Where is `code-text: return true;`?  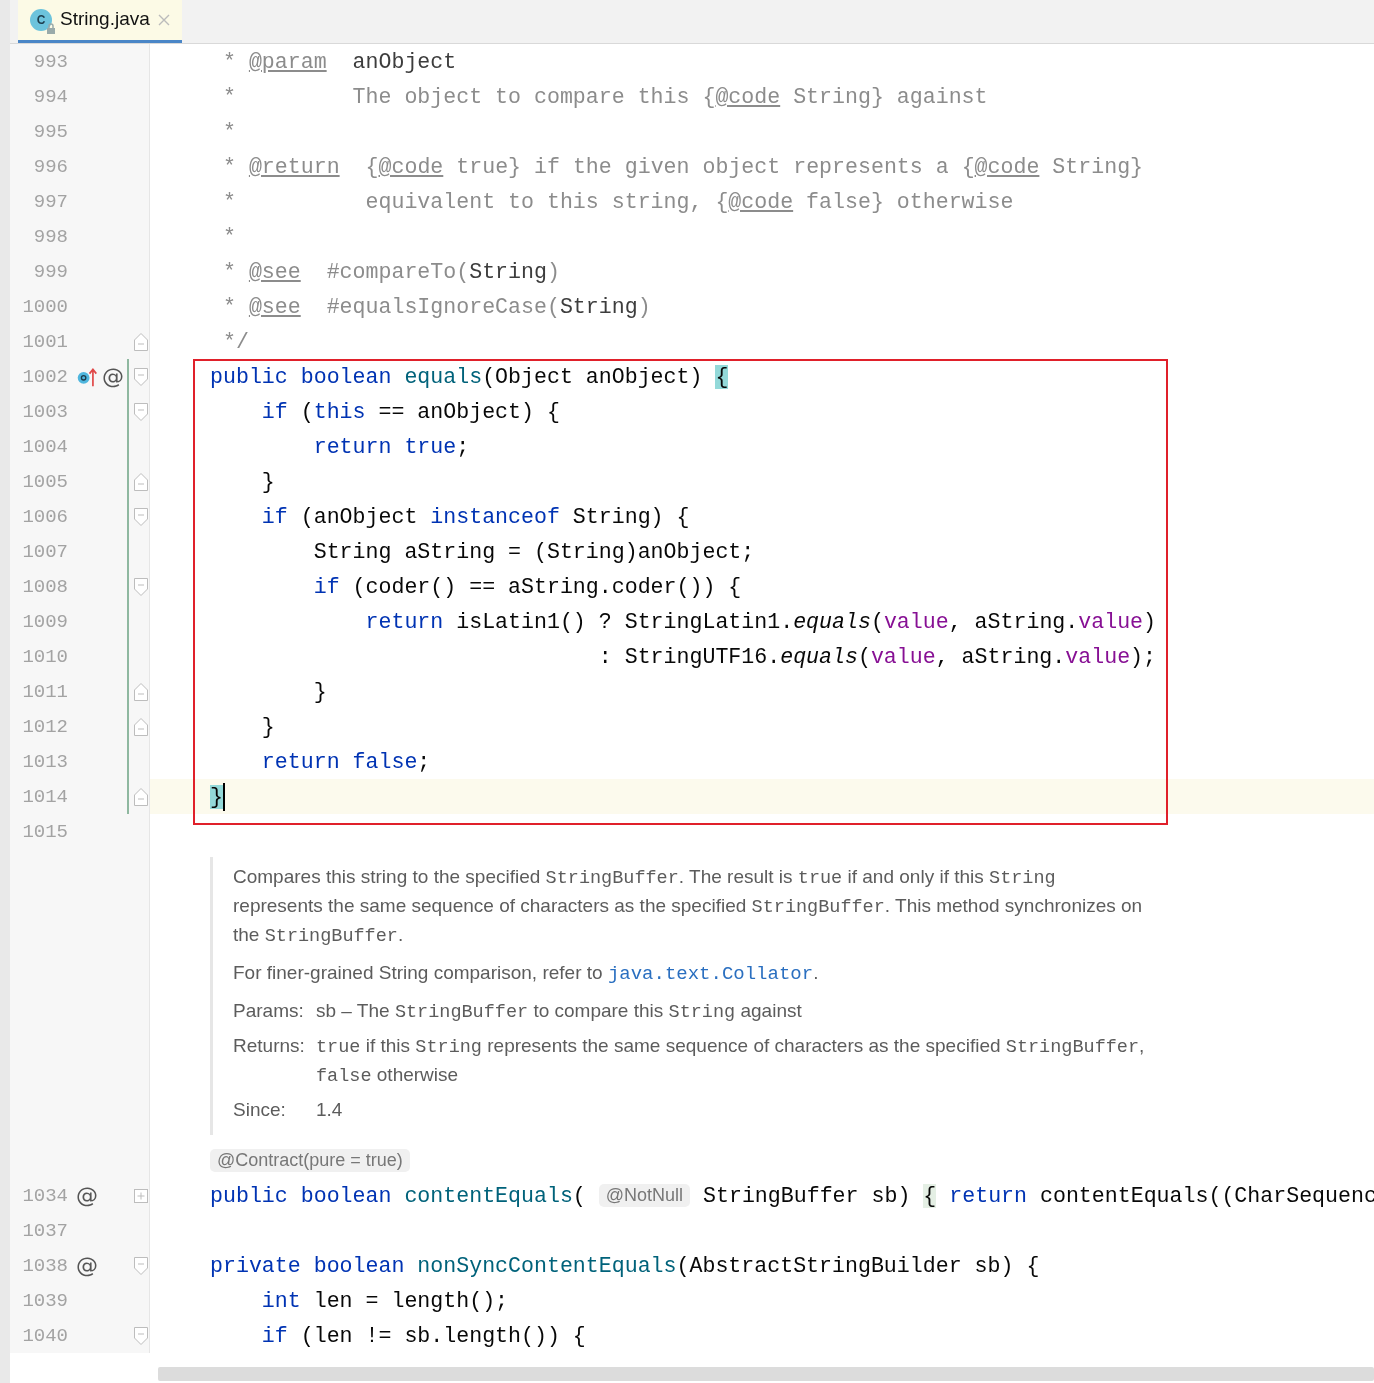 code-text: return true; is located at coordinates (391, 446).